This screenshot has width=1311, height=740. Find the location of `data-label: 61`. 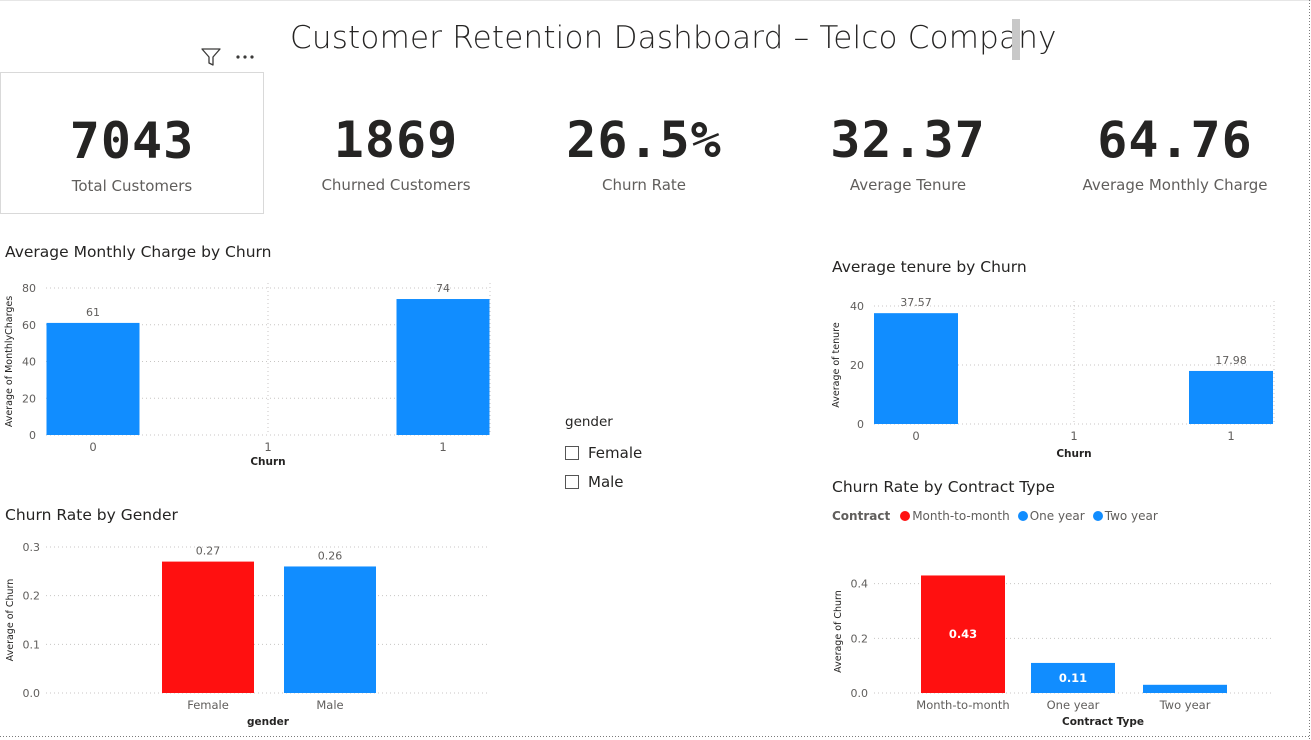

data-label: 61 is located at coordinates (93, 312).